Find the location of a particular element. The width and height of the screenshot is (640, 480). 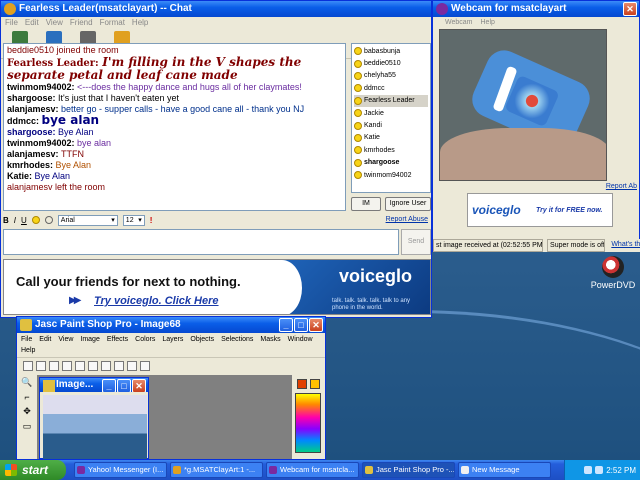

underline-button: U is located at coordinates (24, 220).